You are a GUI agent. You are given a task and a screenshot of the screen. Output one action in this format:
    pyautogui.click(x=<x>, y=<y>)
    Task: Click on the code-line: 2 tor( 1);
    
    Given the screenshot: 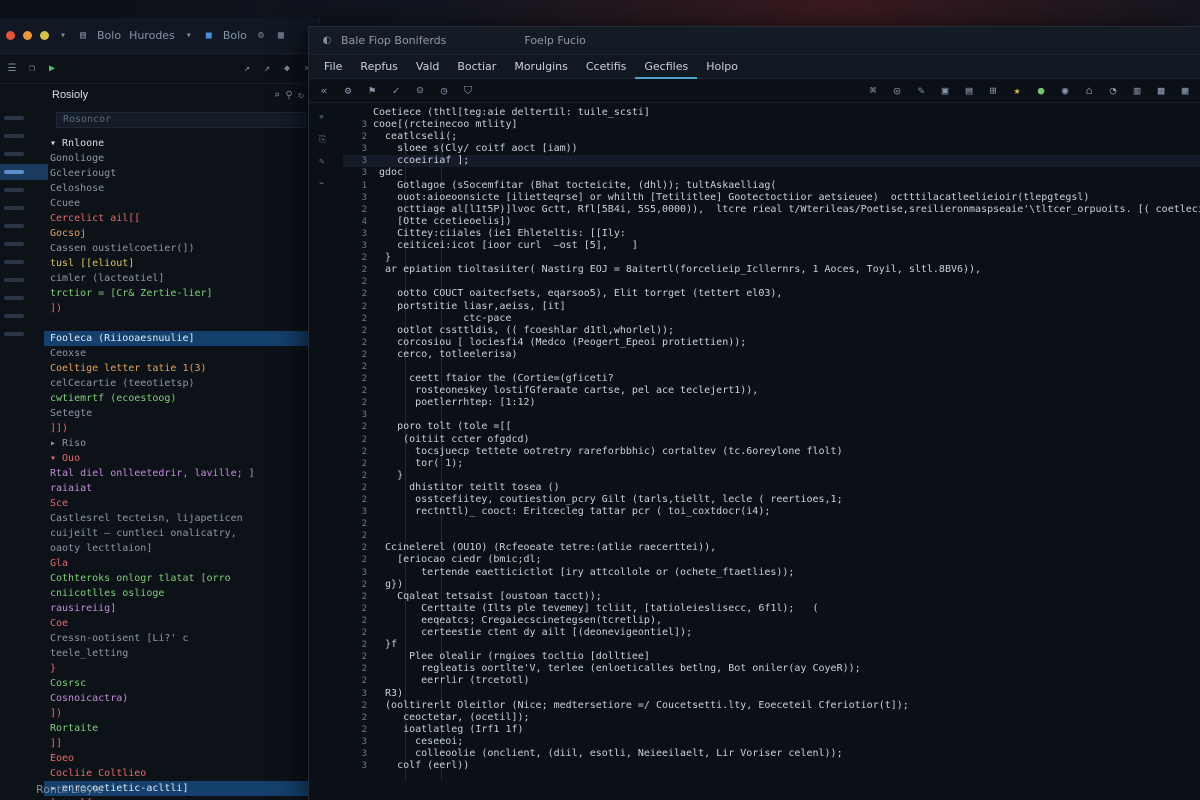 What is the action you would take?
    pyautogui.click(x=771, y=464)
    